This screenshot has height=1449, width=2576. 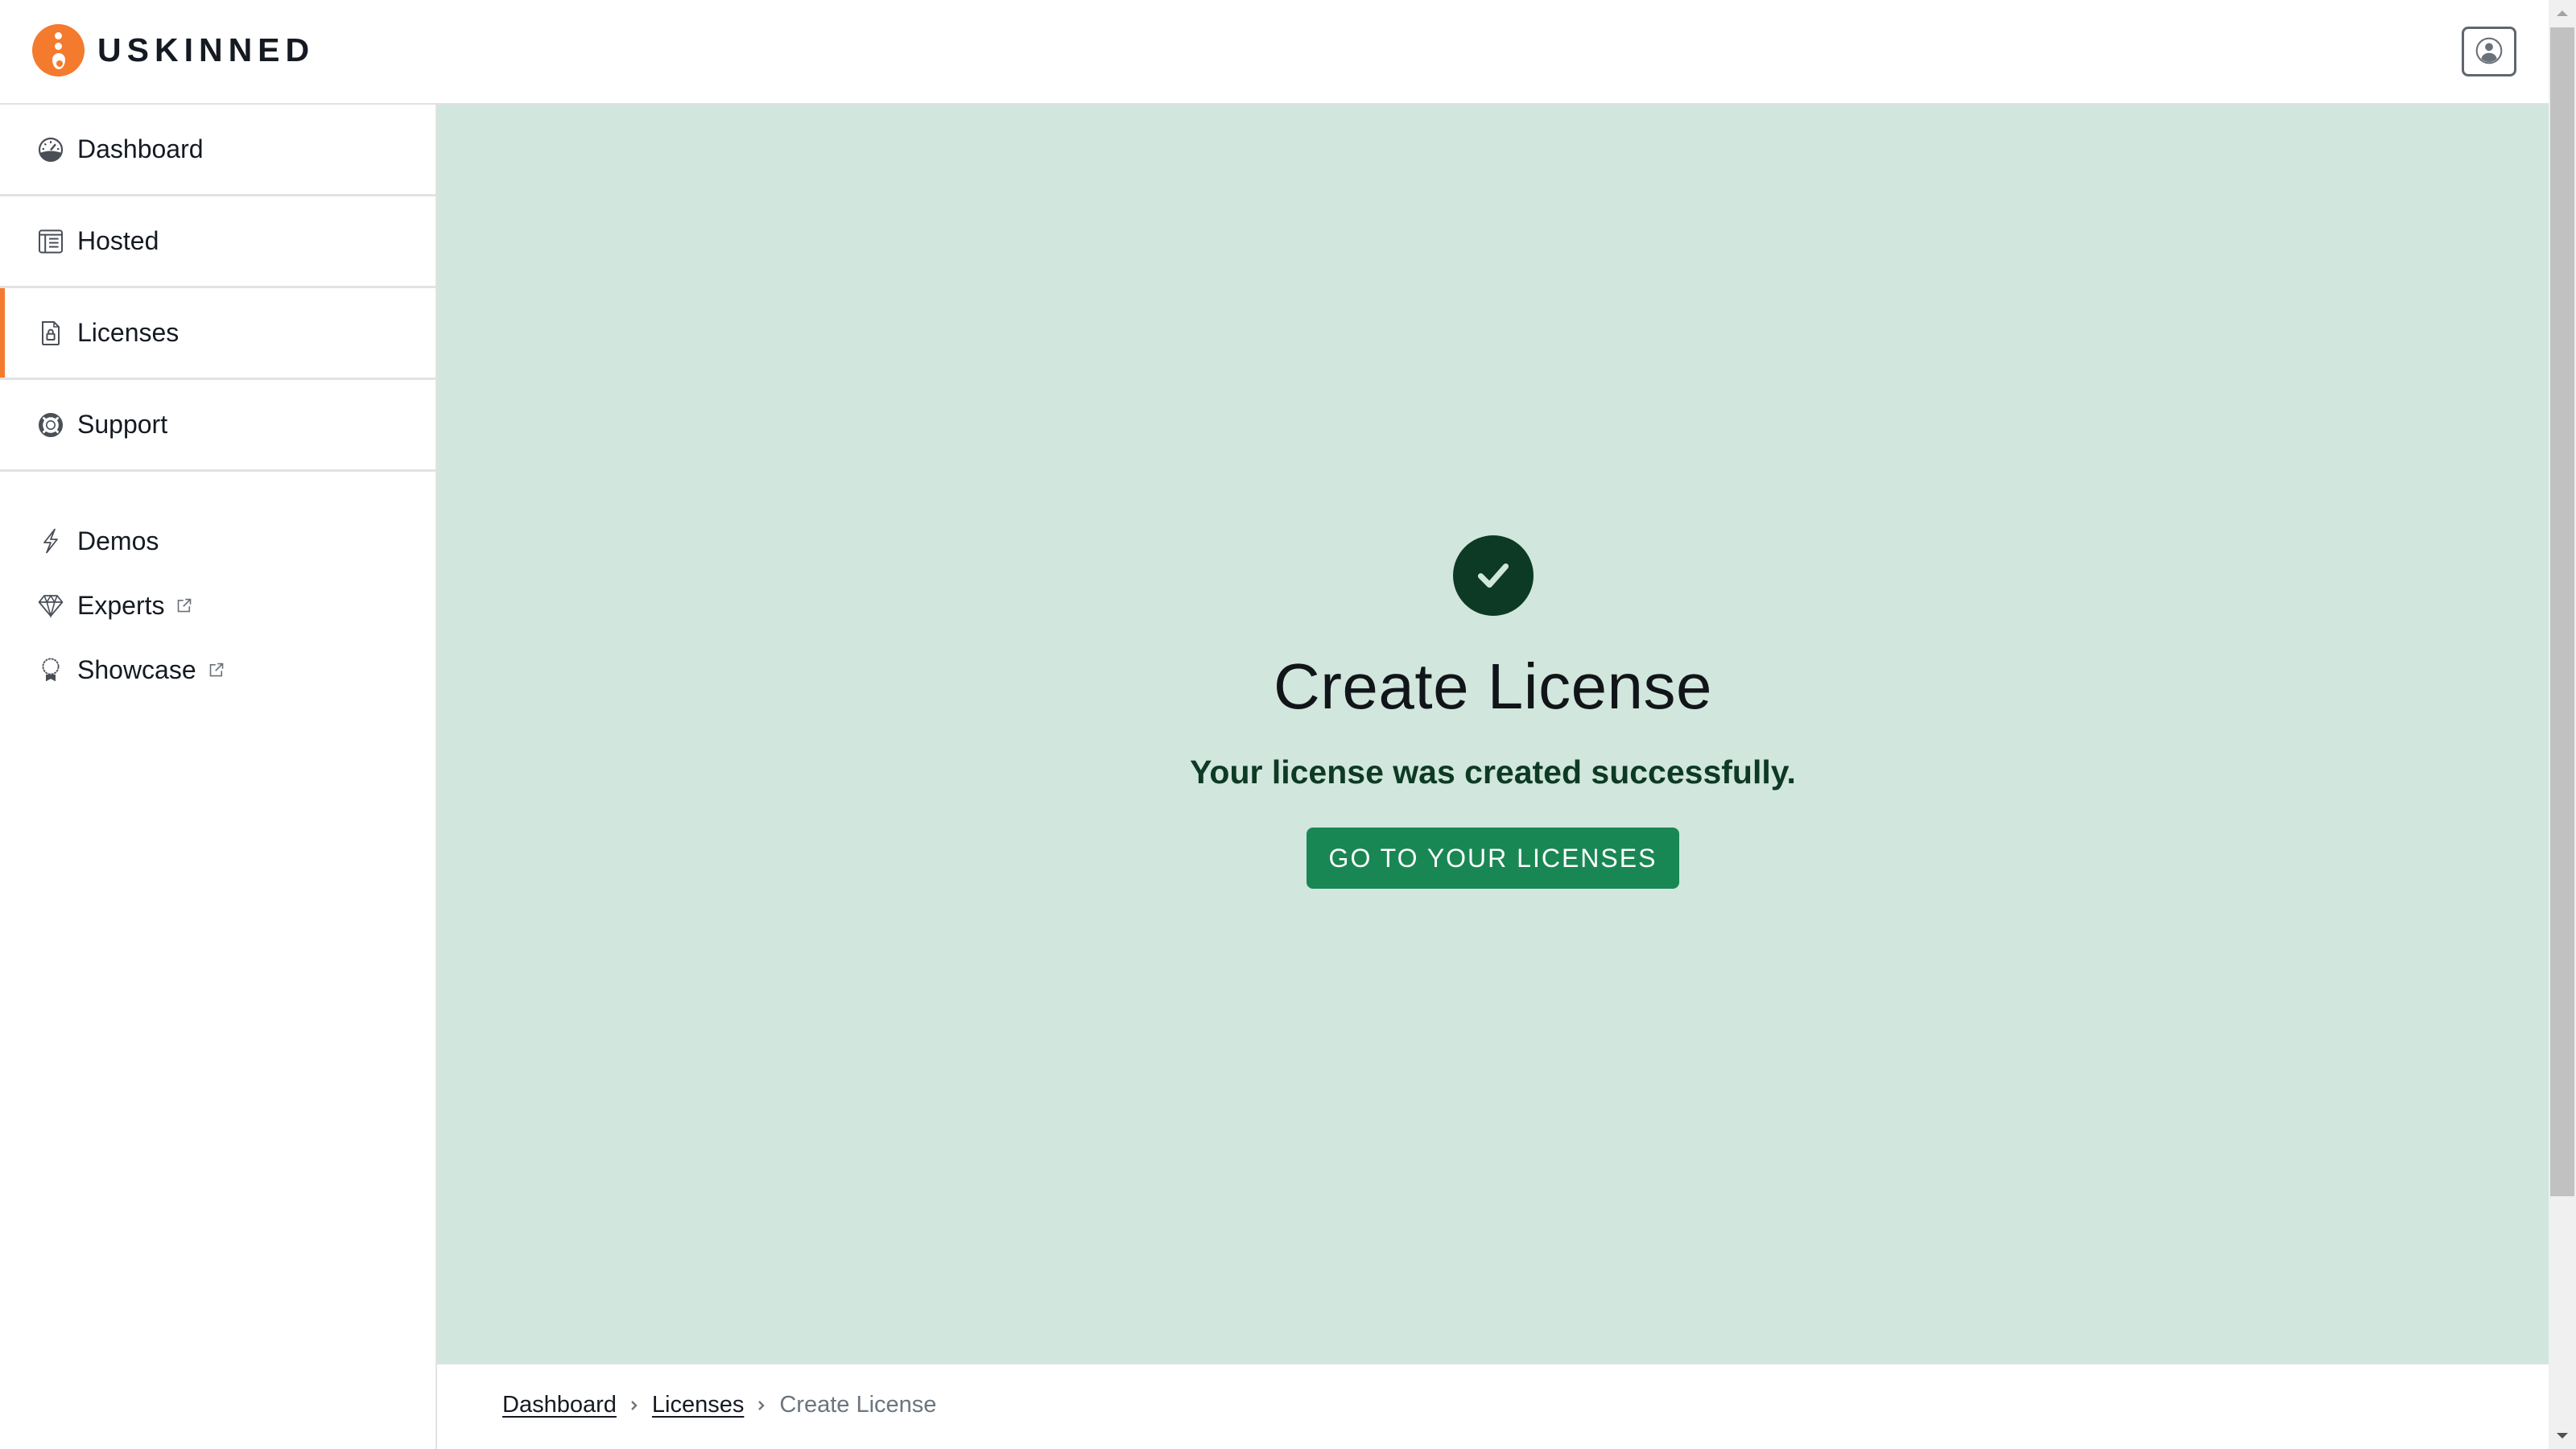 I want to click on sidebar-item-label: Dashboard, so click(x=140, y=148).